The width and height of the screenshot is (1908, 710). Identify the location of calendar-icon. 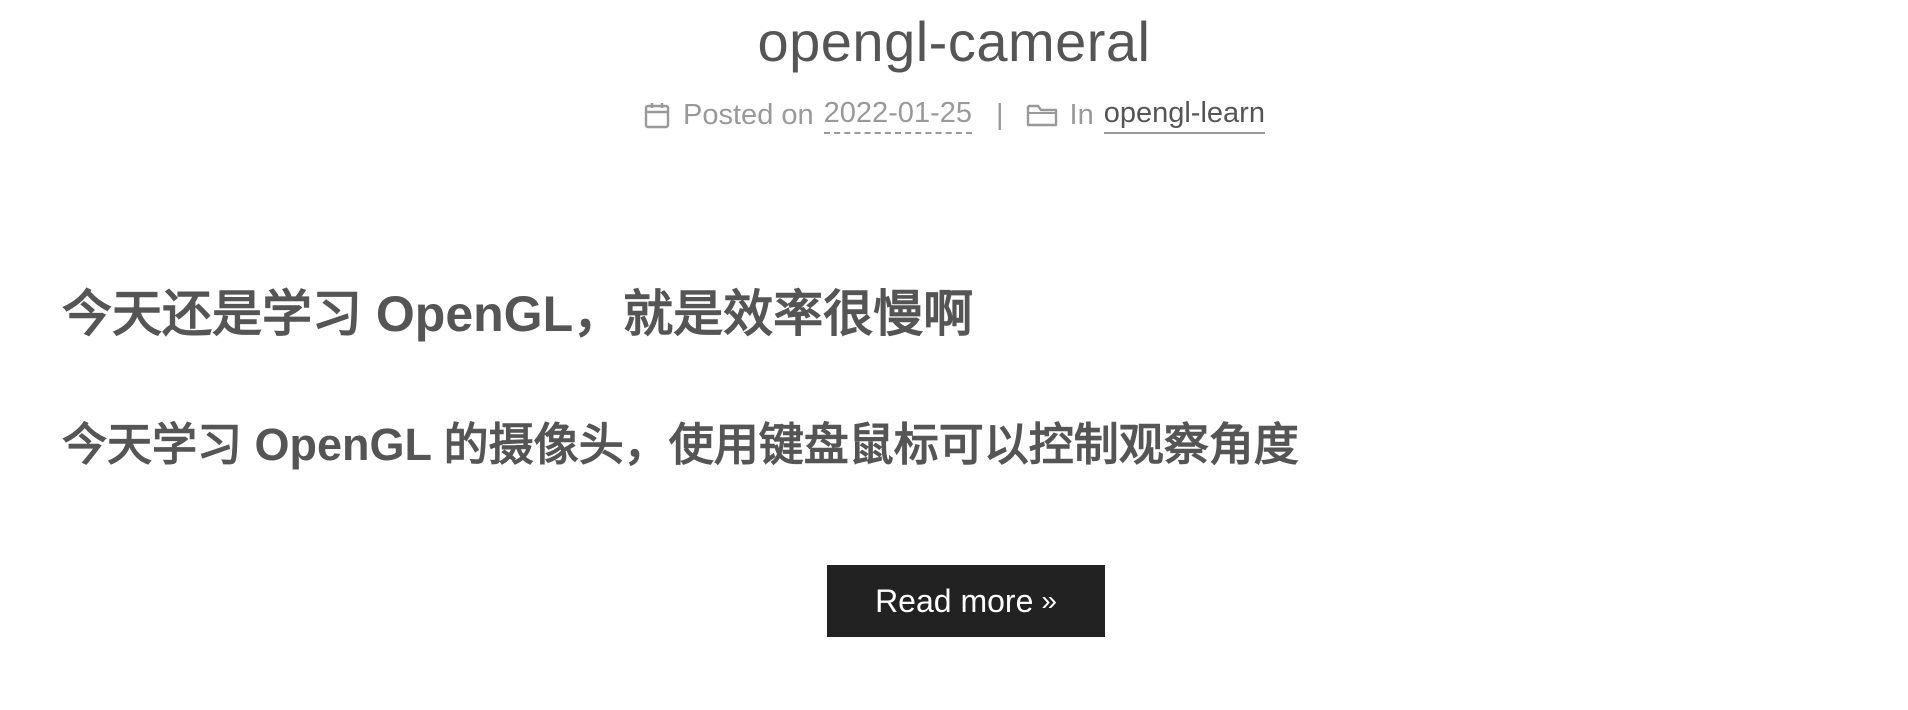
(657, 115).